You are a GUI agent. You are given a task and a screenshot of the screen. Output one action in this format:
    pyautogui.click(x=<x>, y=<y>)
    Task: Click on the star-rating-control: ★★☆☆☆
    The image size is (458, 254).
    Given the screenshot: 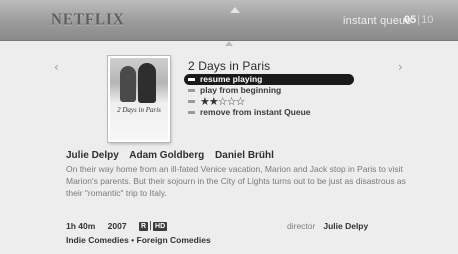 What is the action you would take?
    pyautogui.click(x=264, y=101)
    